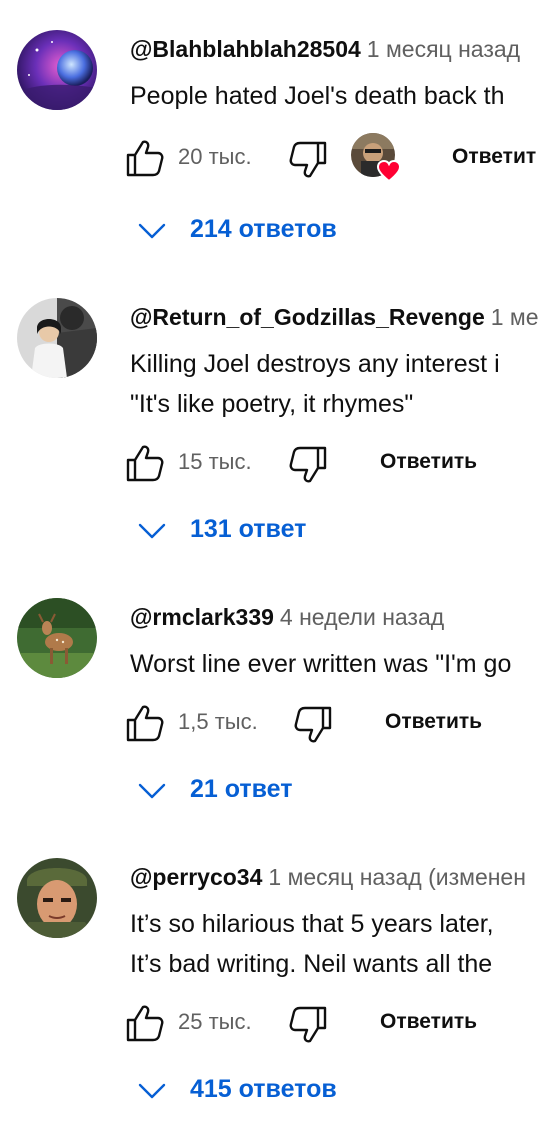 The width and height of the screenshot is (543, 1134). What do you see at coordinates (272, 404) in the screenshot?
I see `comment-text-line: "It's like poetry, it rhymes"` at bounding box center [272, 404].